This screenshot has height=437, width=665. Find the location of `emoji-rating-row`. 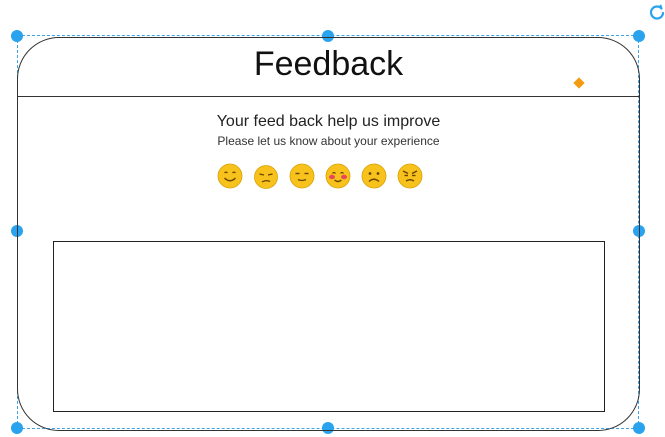

emoji-rating-row is located at coordinates (320, 177).